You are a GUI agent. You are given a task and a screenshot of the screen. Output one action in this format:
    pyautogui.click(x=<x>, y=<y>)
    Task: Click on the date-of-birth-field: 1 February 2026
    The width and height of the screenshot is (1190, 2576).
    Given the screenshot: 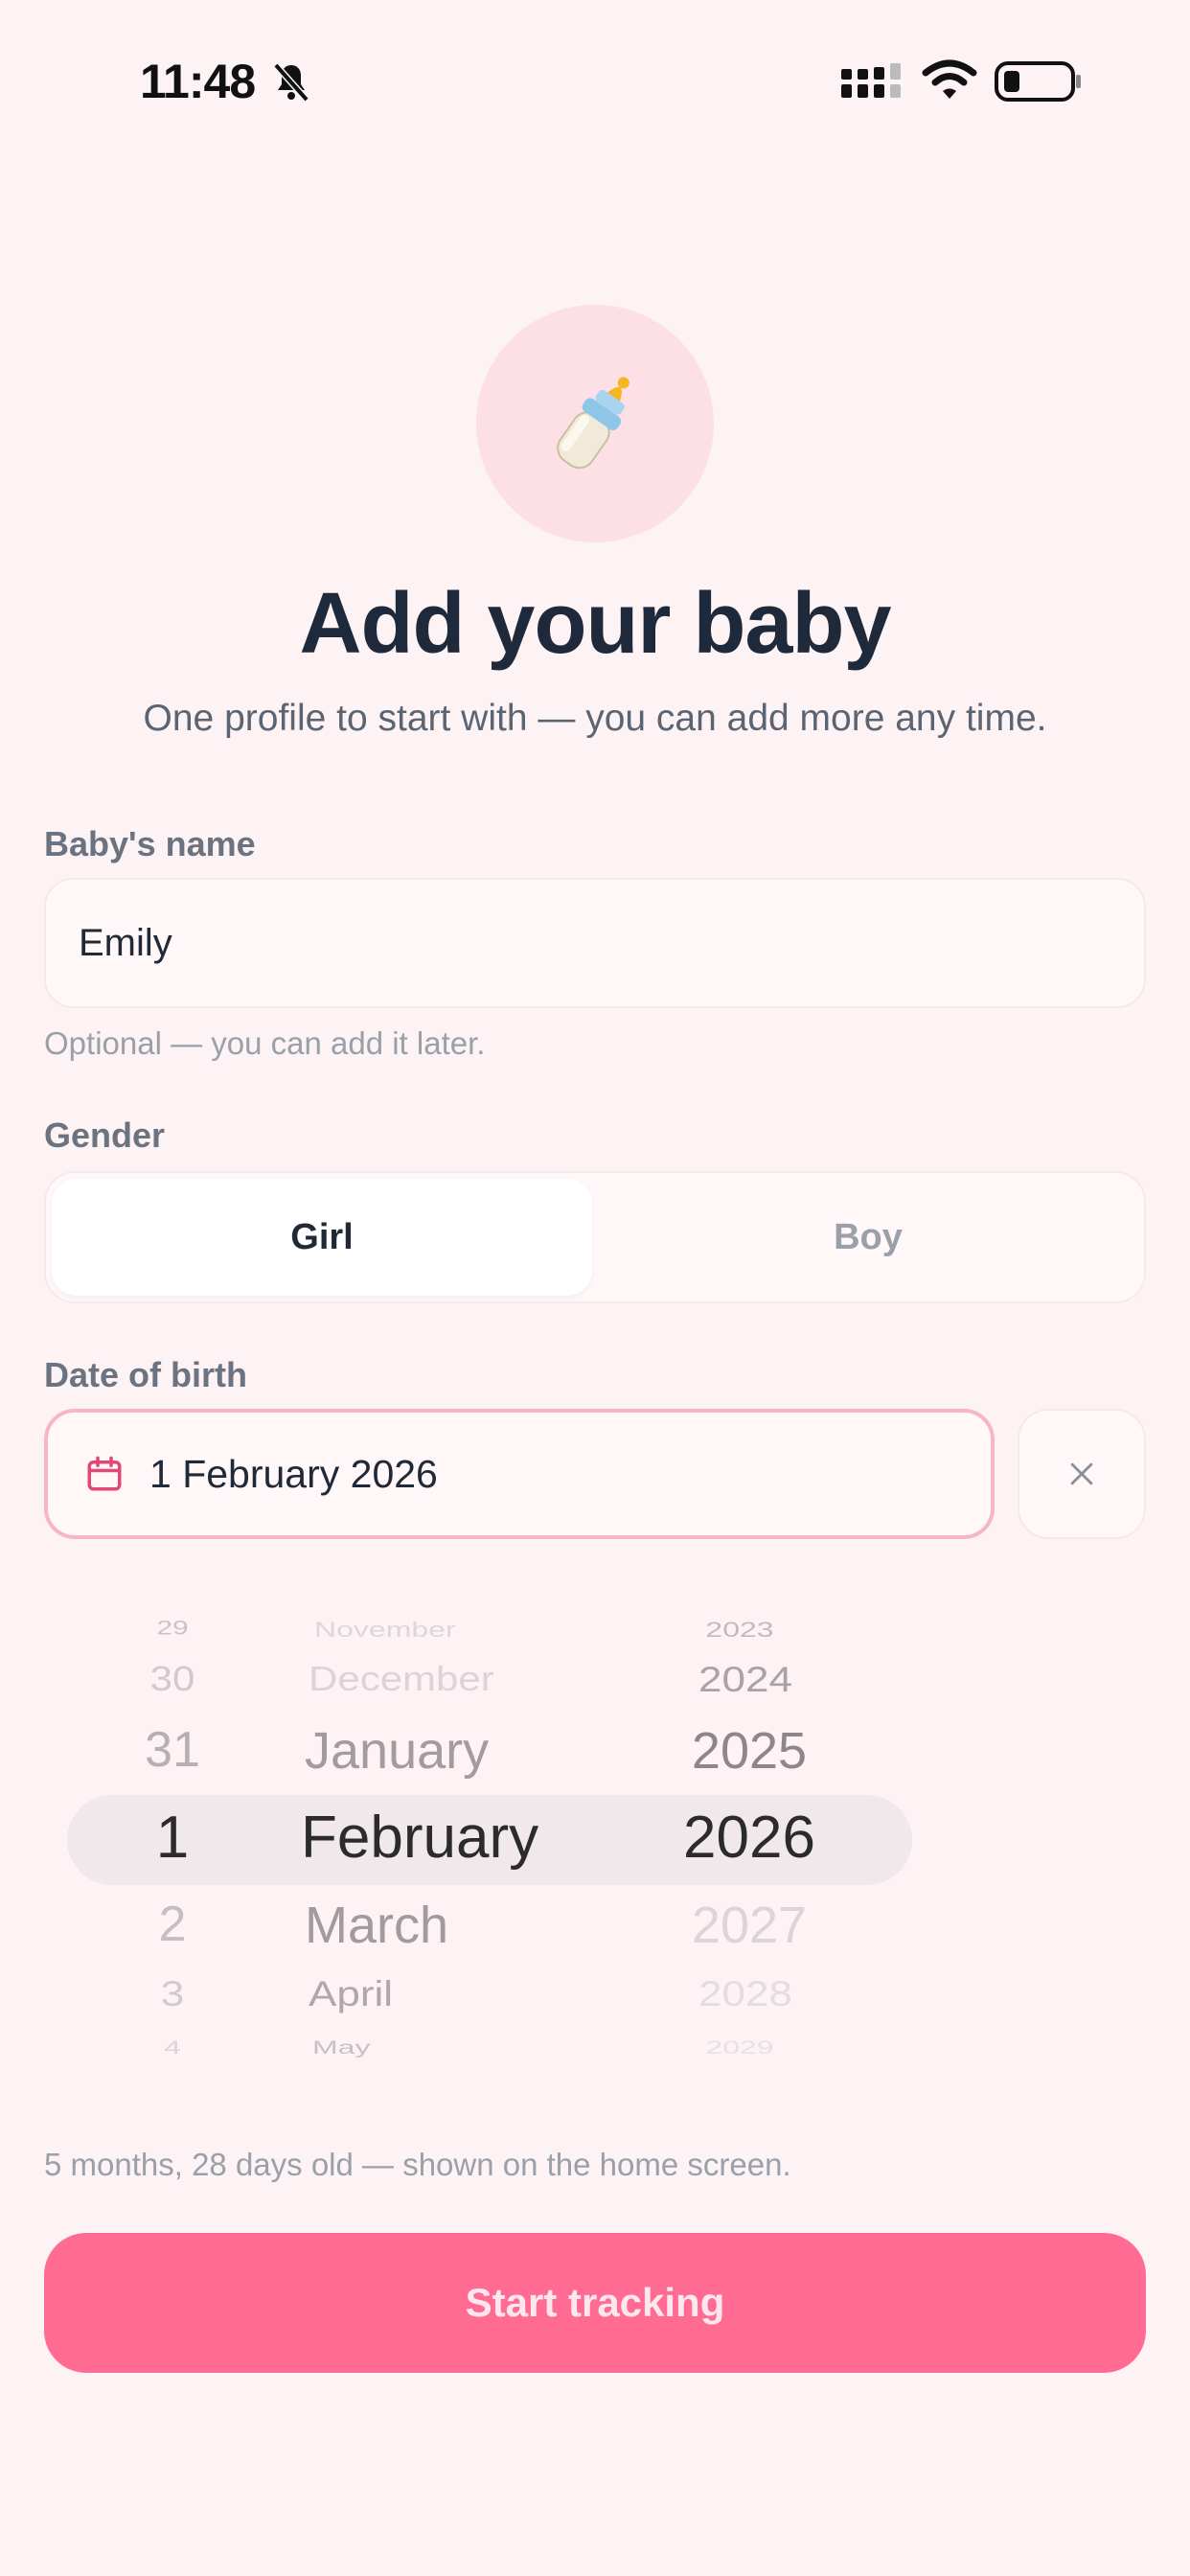 What is the action you would take?
    pyautogui.click(x=519, y=1474)
    